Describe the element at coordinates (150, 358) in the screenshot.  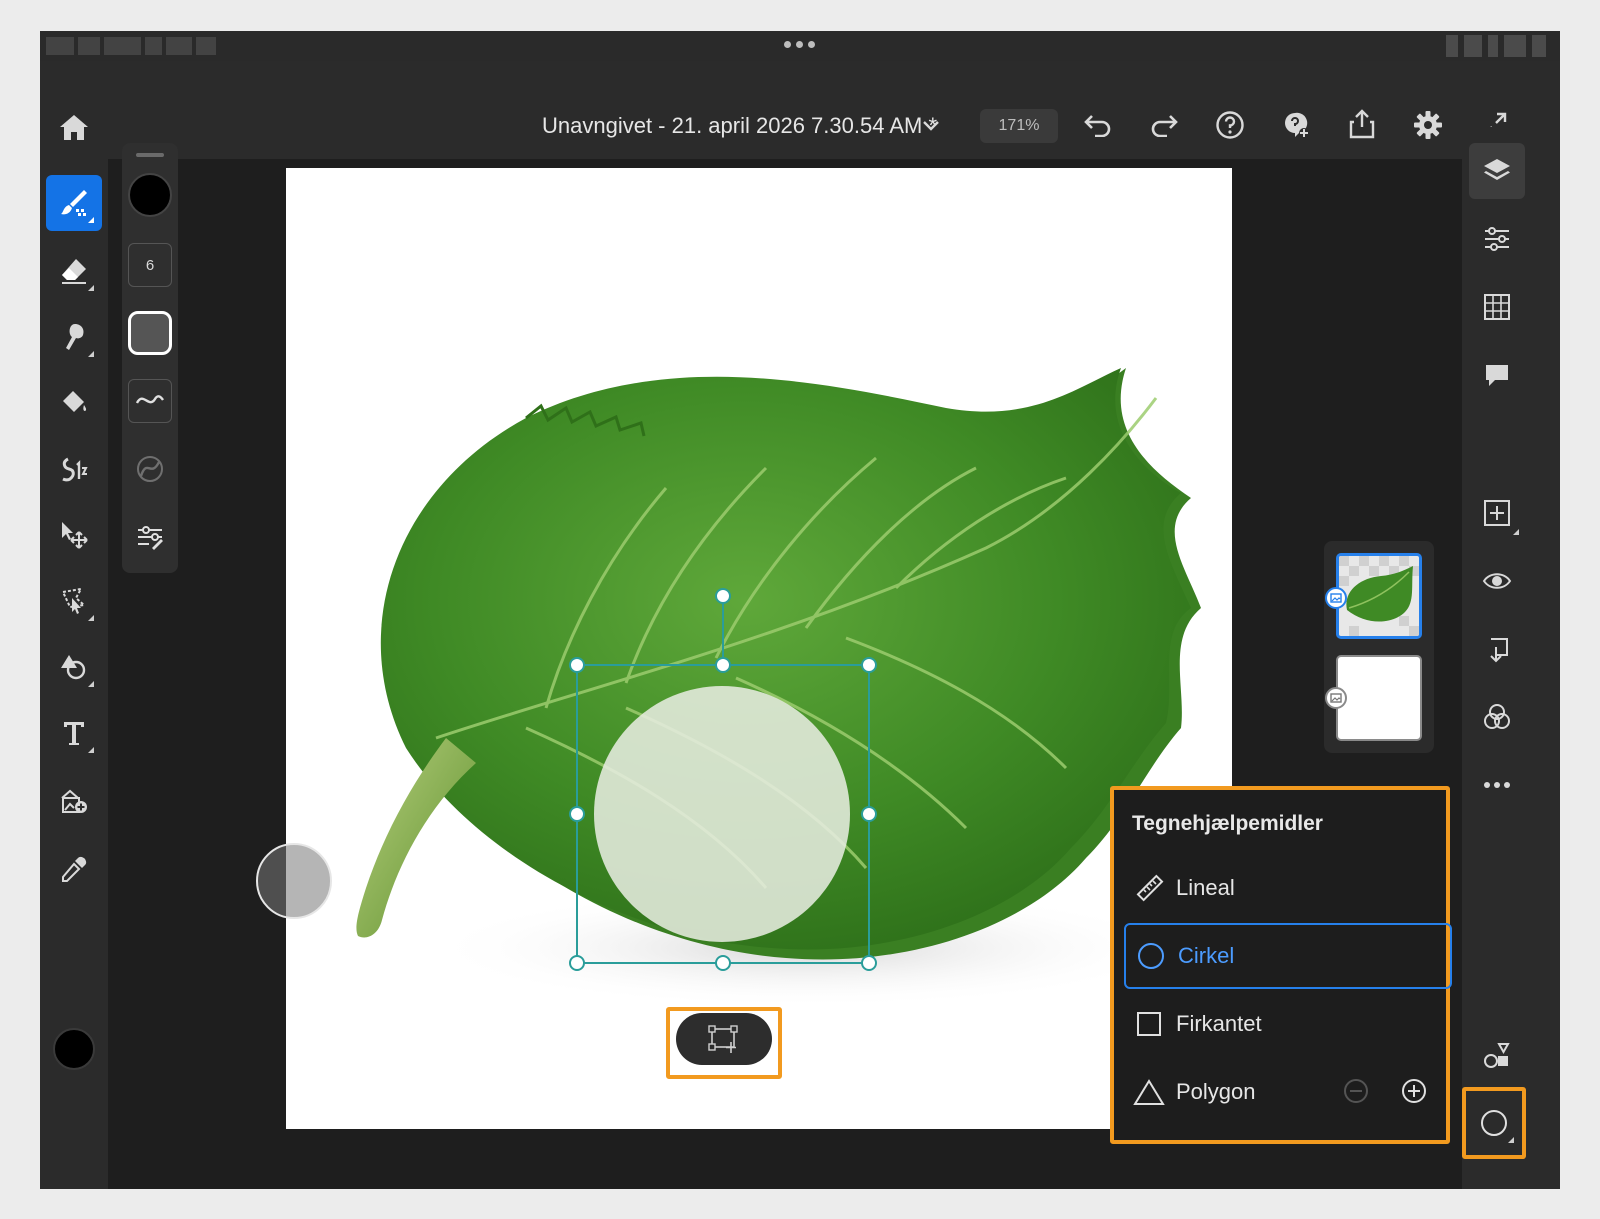
I see `brush-options-panel: 6` at that location.